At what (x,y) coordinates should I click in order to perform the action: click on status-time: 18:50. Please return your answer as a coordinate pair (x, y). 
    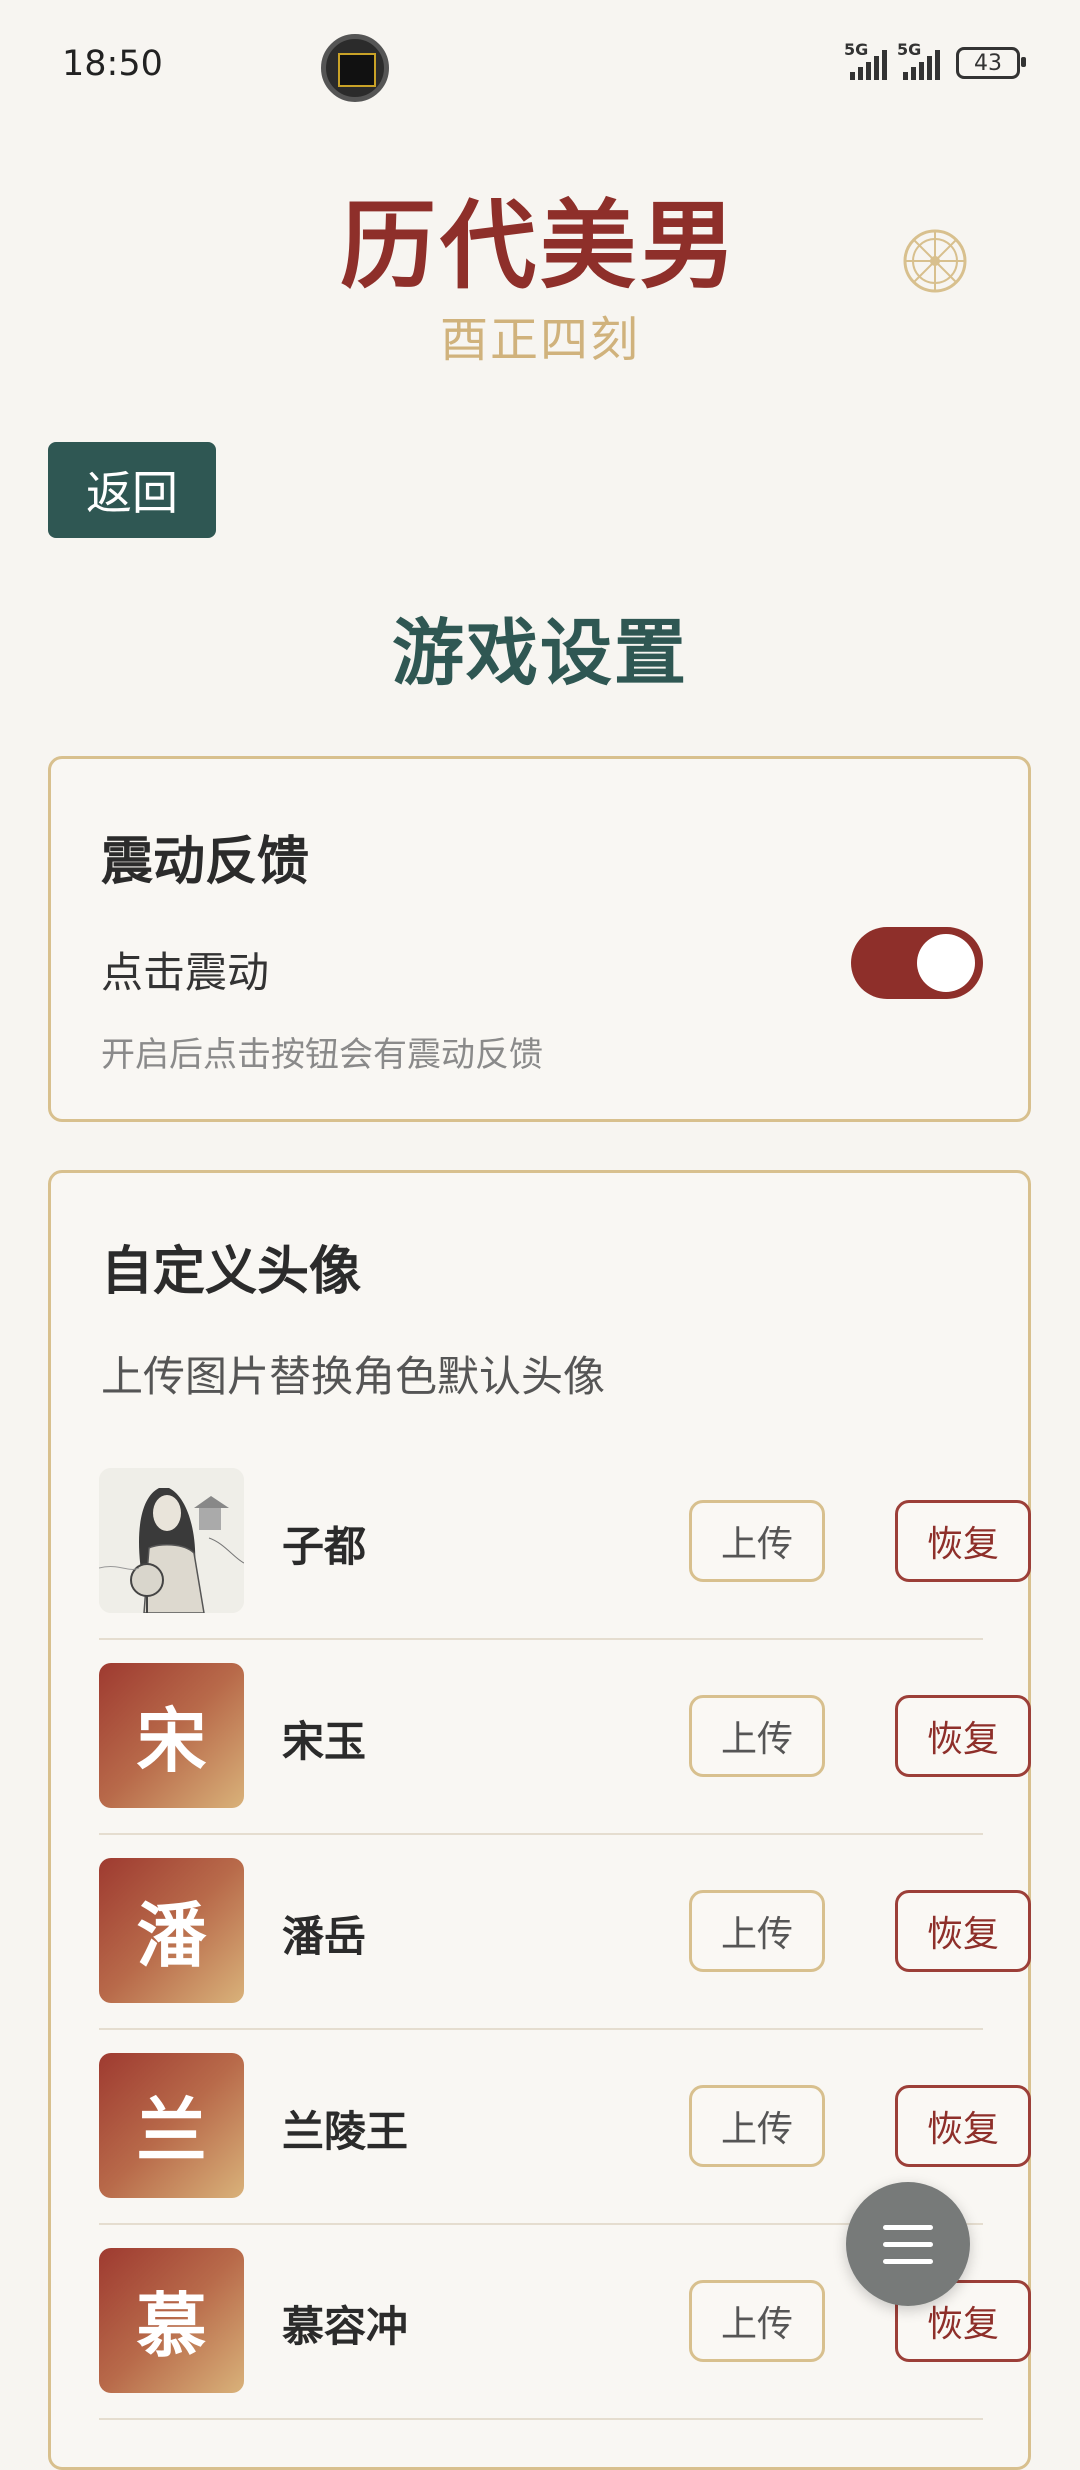
    Looking at the image, I should click on (112, 64).